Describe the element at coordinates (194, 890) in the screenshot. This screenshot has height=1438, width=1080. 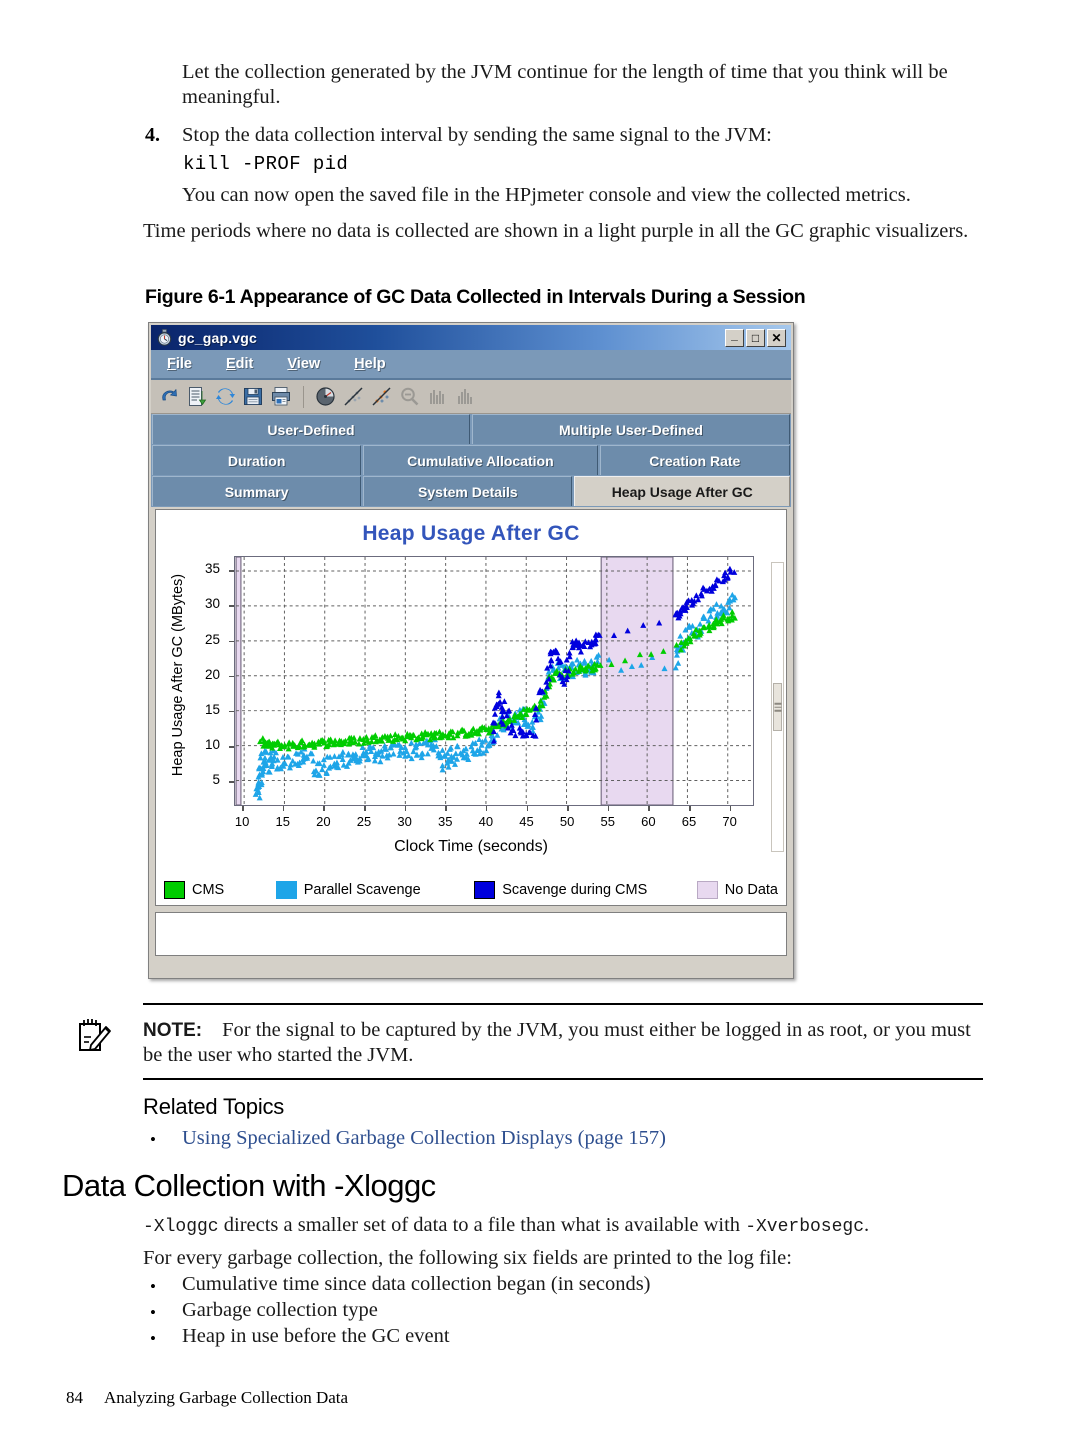
I see `legend-item-cms: CMS` at that location.